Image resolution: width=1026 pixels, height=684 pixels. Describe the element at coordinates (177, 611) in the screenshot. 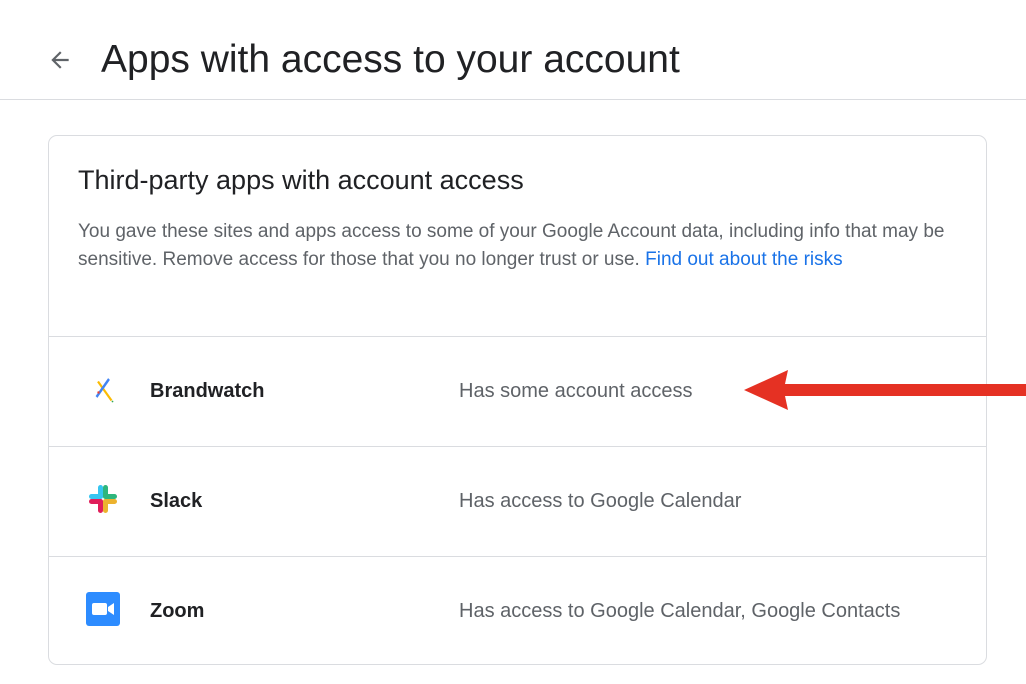

I see `app-name: Zoom` at that location.